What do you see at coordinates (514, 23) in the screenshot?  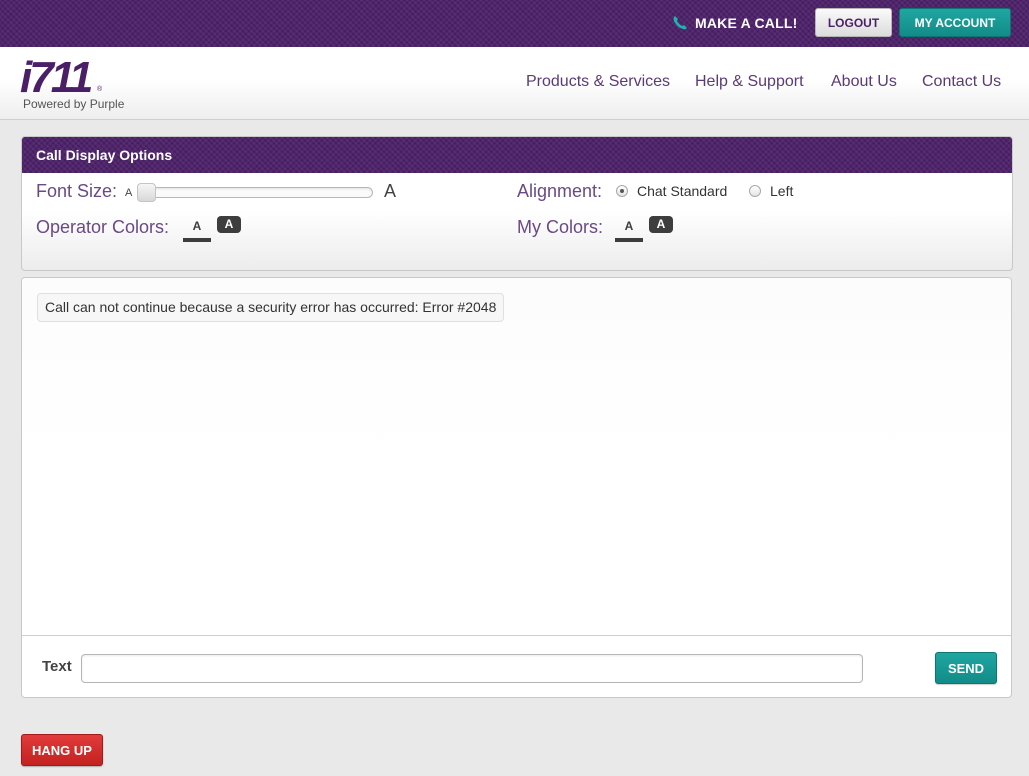 I see `top-bar: MAKE A CALL! LOGOUT MY ACCOUNT` at bounding box center [514, 23].